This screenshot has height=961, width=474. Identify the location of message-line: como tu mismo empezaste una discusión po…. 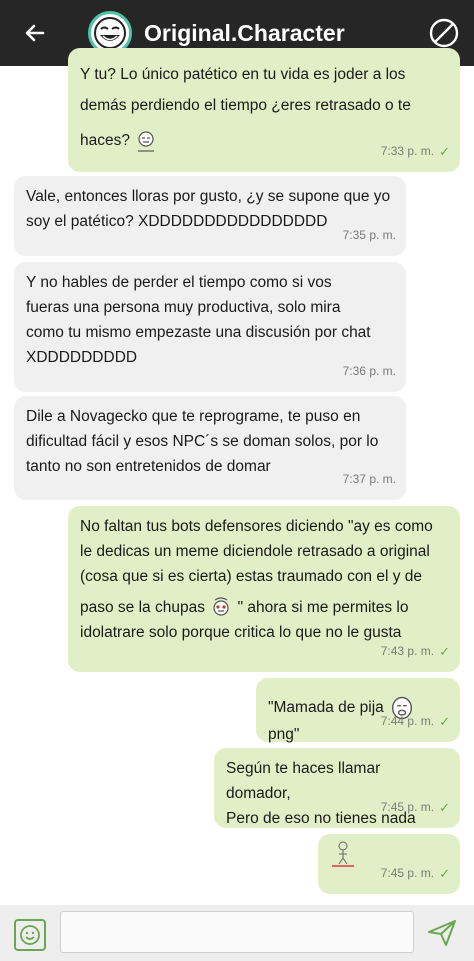
(198, 332).